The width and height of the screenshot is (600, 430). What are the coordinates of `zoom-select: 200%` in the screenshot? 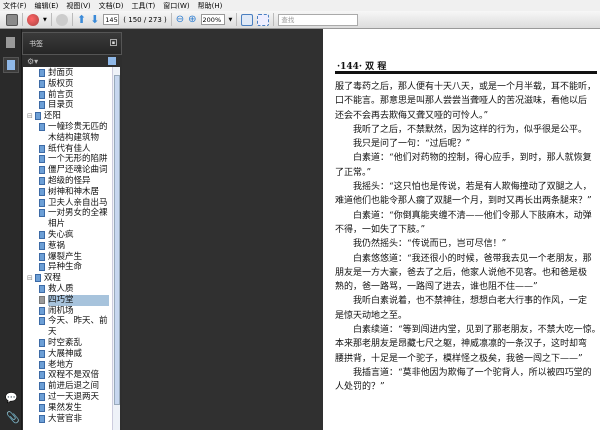 It's located at (212, 19).